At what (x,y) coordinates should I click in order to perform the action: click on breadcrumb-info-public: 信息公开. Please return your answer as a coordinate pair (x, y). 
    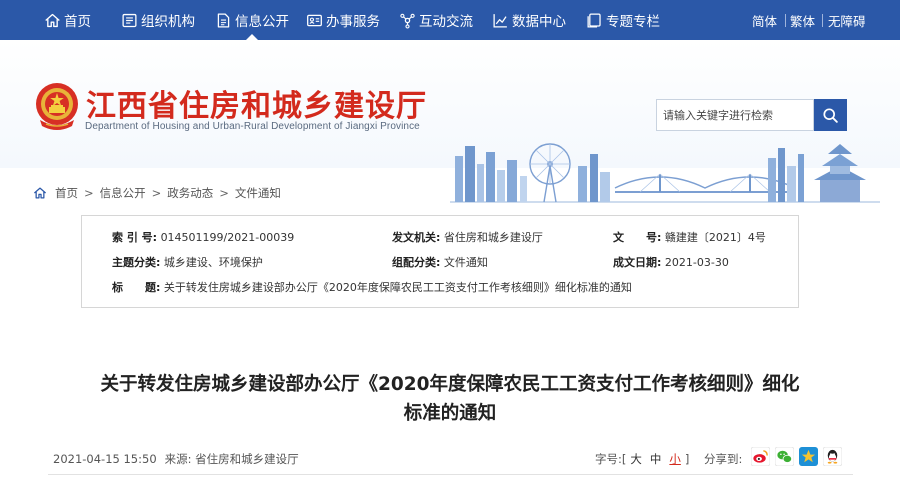
    Looking at the image, I should click on (123, 193).